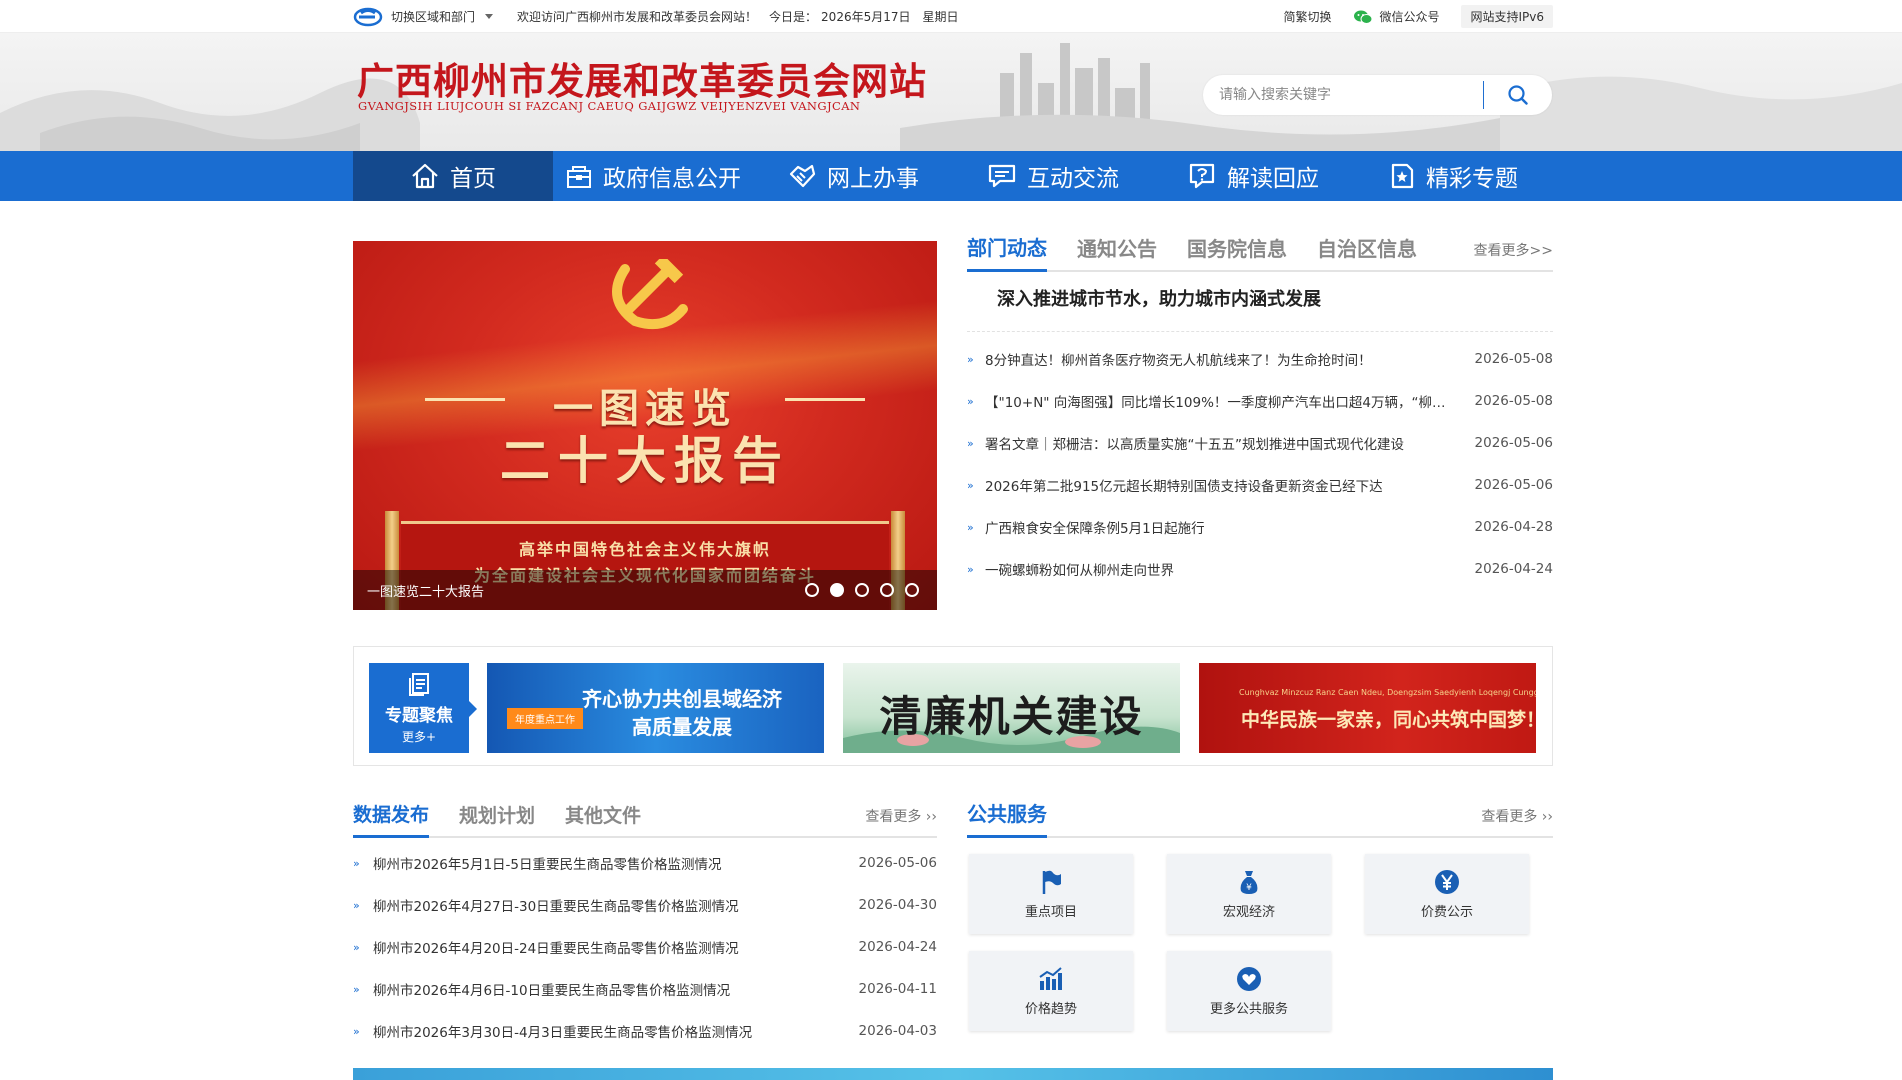 The width and height of the screenshot is (1902, 1080). Describe the element at coordinates (1396, 16) in the screenshot. I see `wechat-link: 微信公众号` at that location.